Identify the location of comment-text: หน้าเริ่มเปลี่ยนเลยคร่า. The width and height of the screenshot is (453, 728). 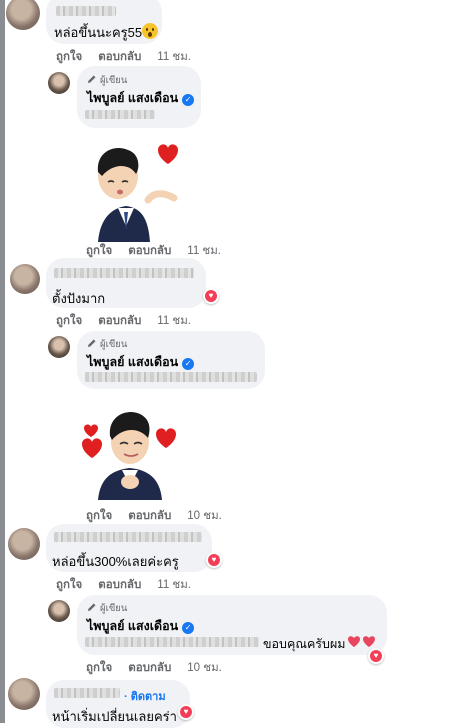
(114, 716).